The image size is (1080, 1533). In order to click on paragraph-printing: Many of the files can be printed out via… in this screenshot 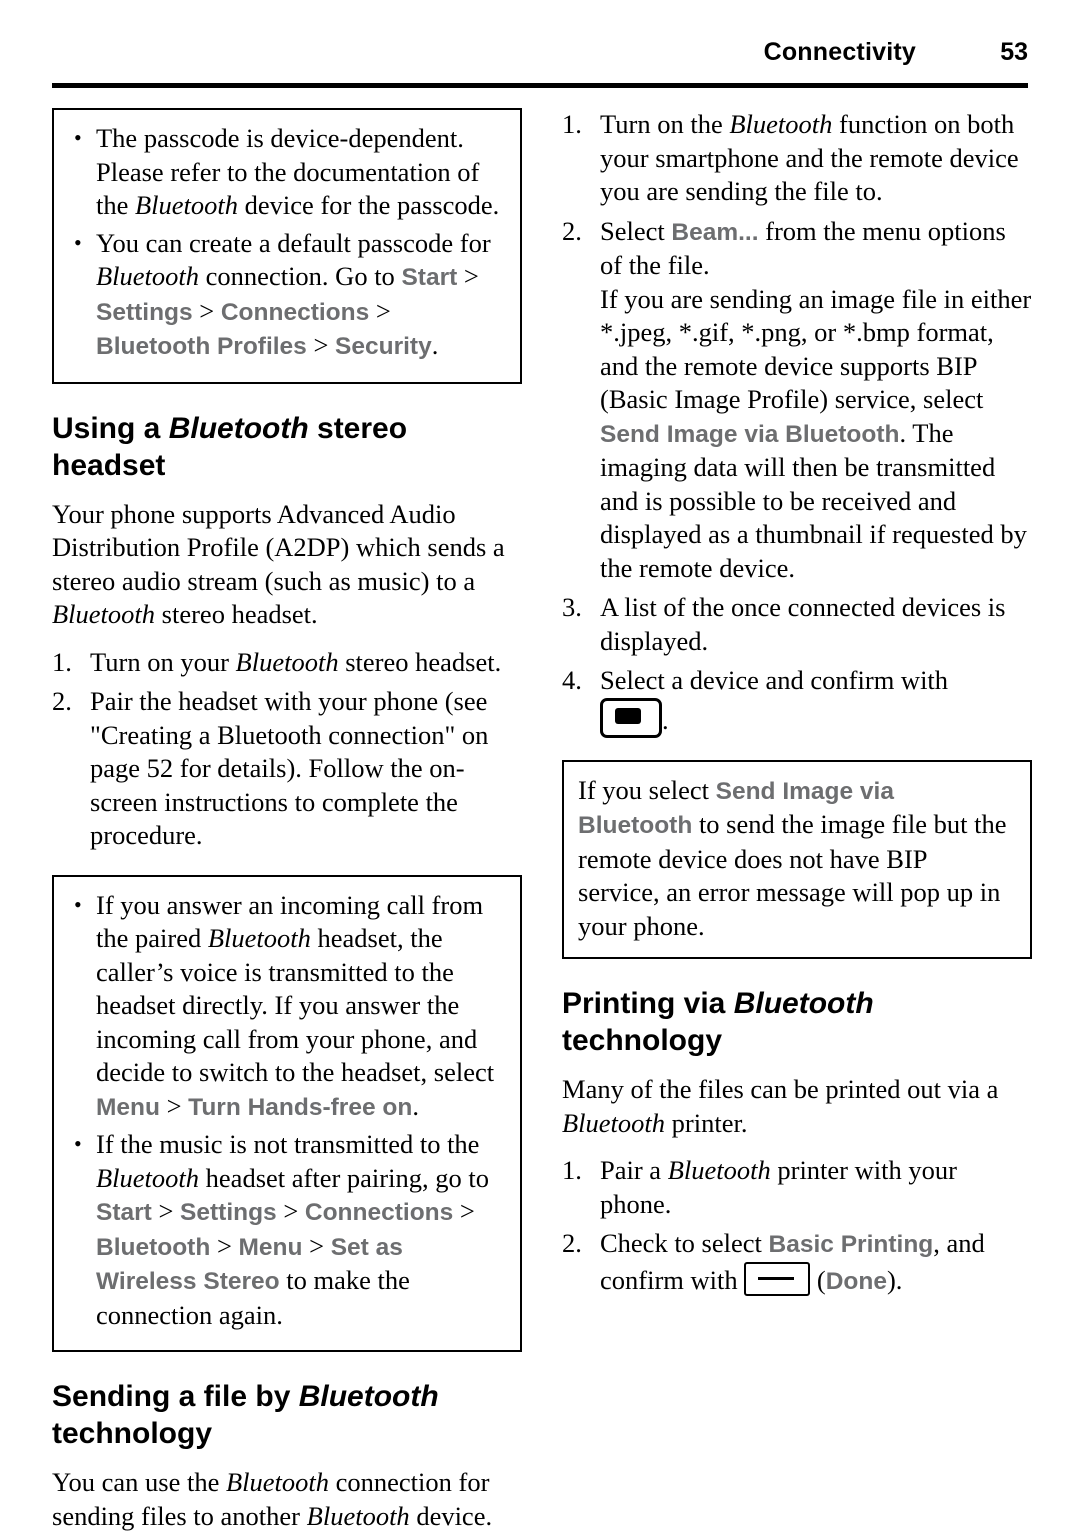, I will do `click(797, 1106)`.